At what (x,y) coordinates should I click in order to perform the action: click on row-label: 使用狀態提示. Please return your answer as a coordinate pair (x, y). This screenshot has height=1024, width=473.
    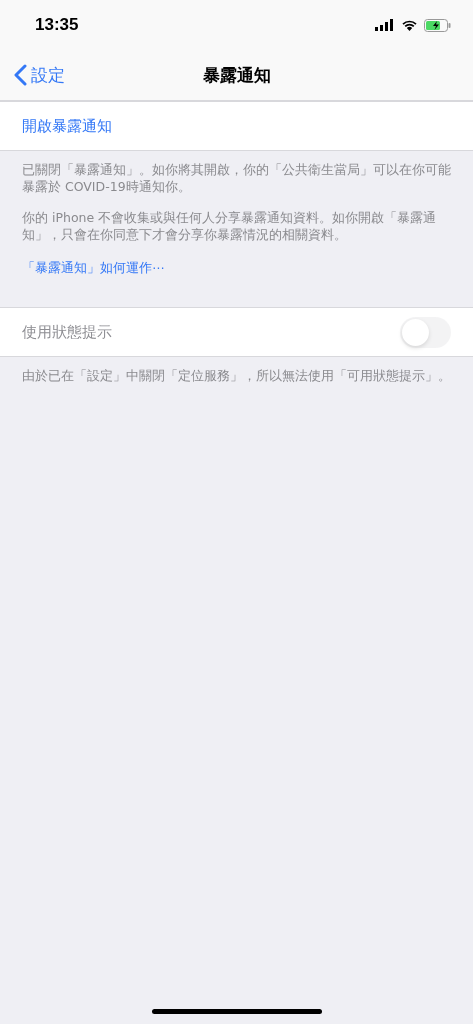
    Looking at the image, I should click on (67, 332).